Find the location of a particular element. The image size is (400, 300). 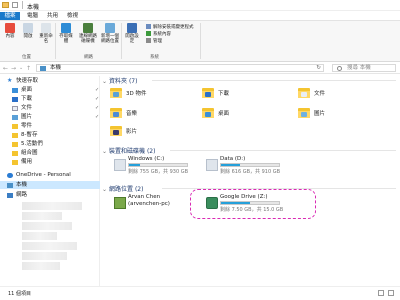

title-bar: 本機 is located at coordinates (200, 5).